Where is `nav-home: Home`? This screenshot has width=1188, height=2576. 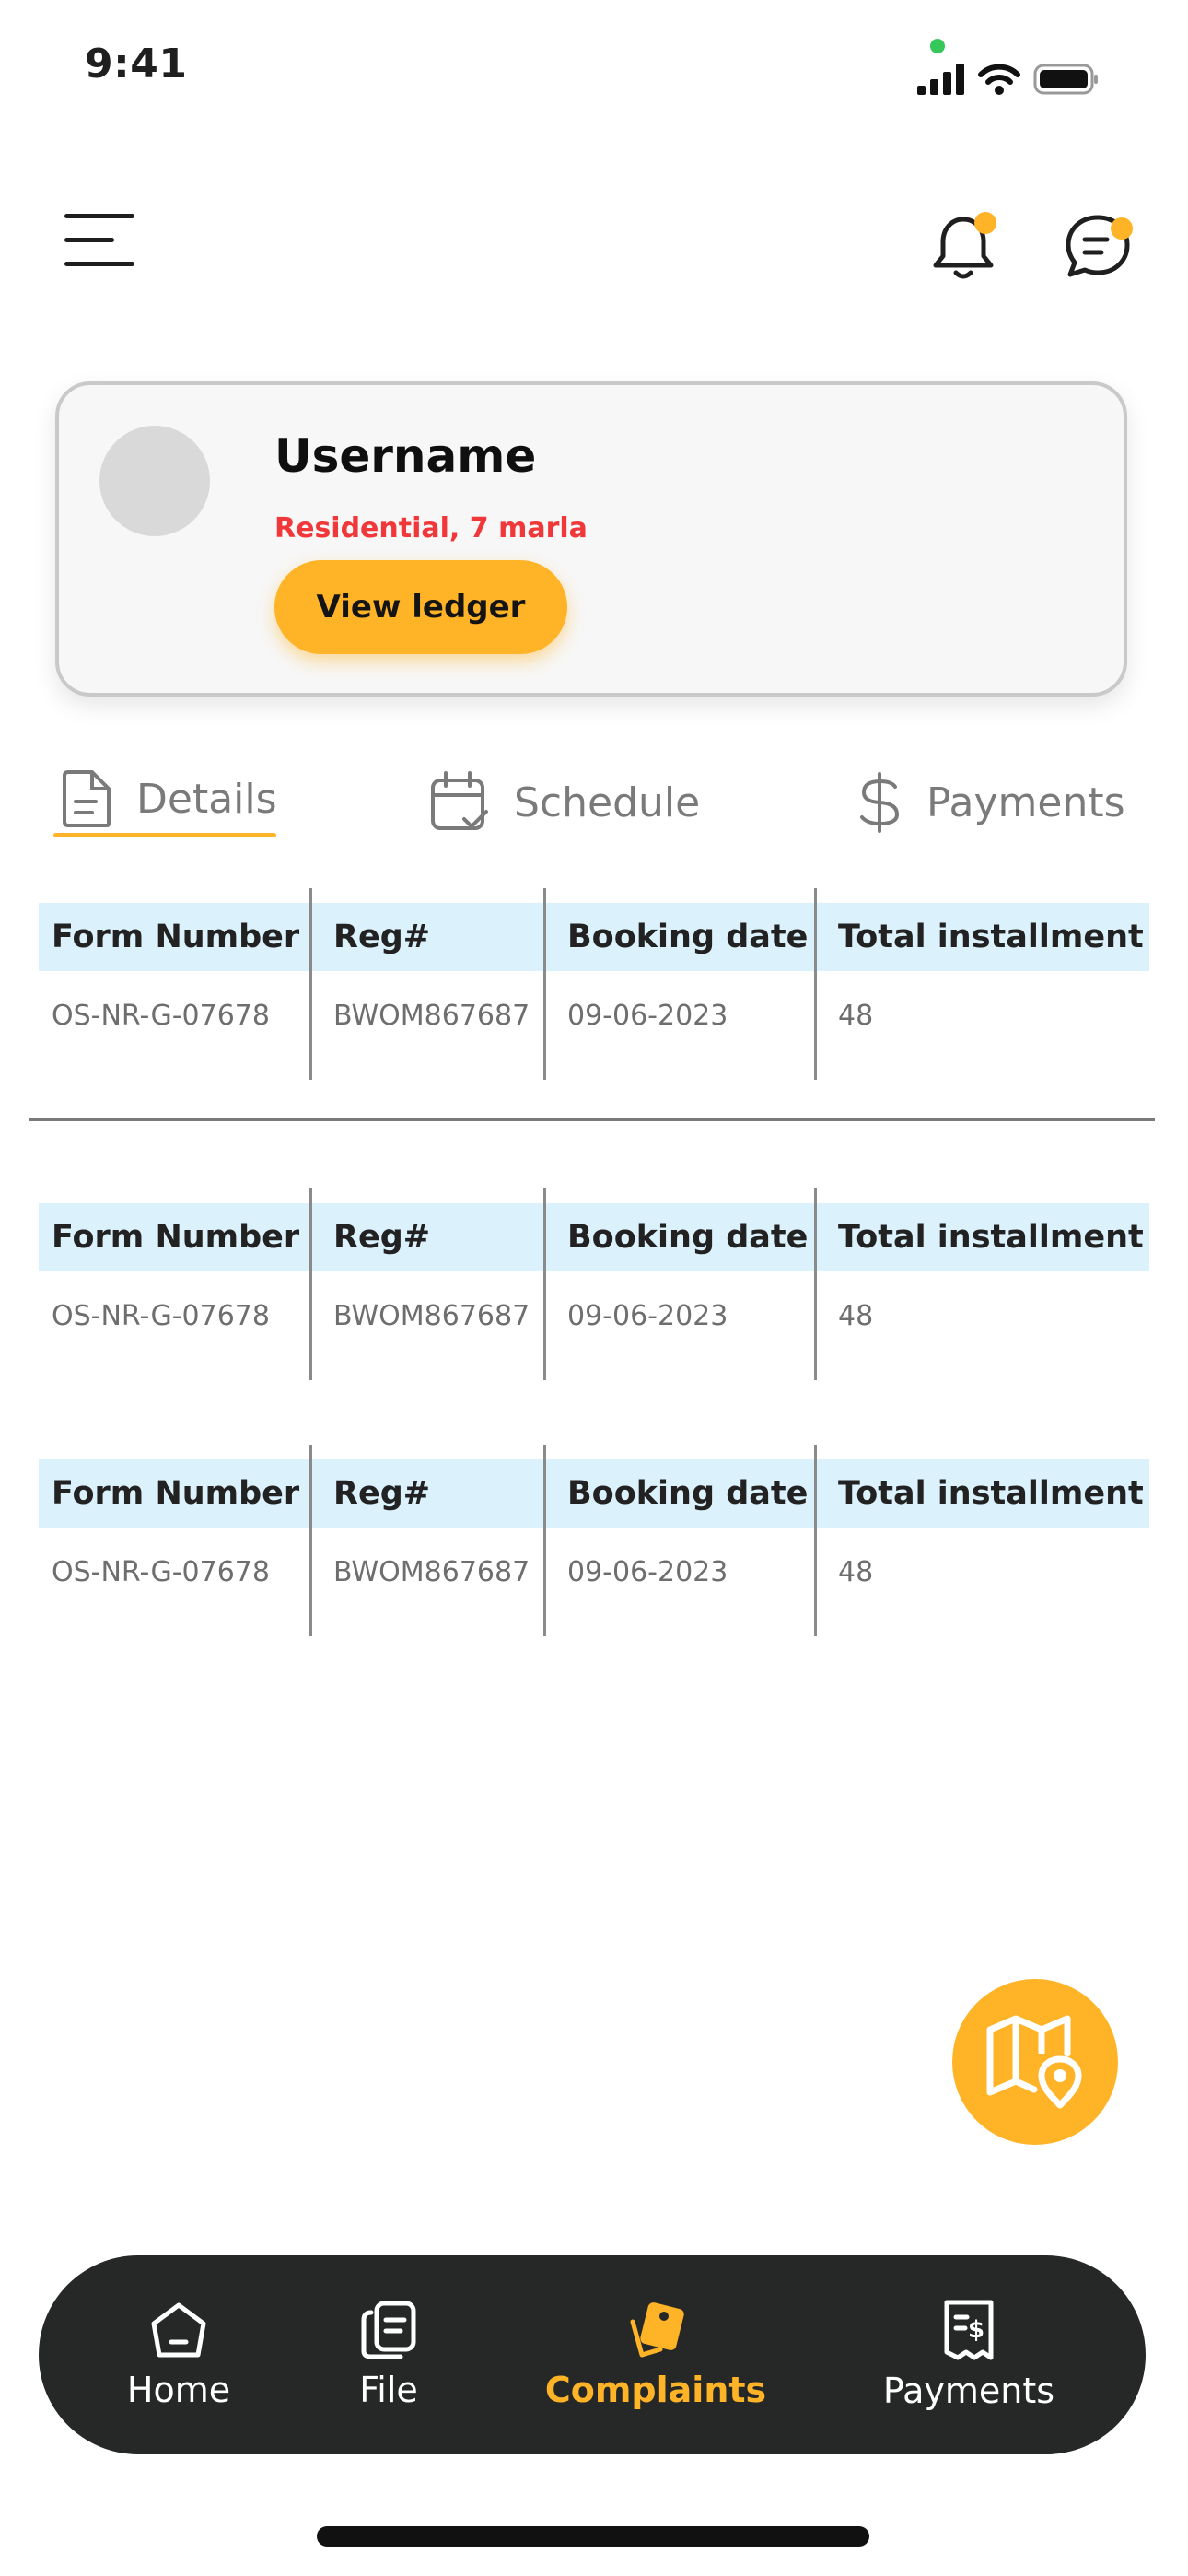 nav-home: Home is located at coordinates (178, 2354).